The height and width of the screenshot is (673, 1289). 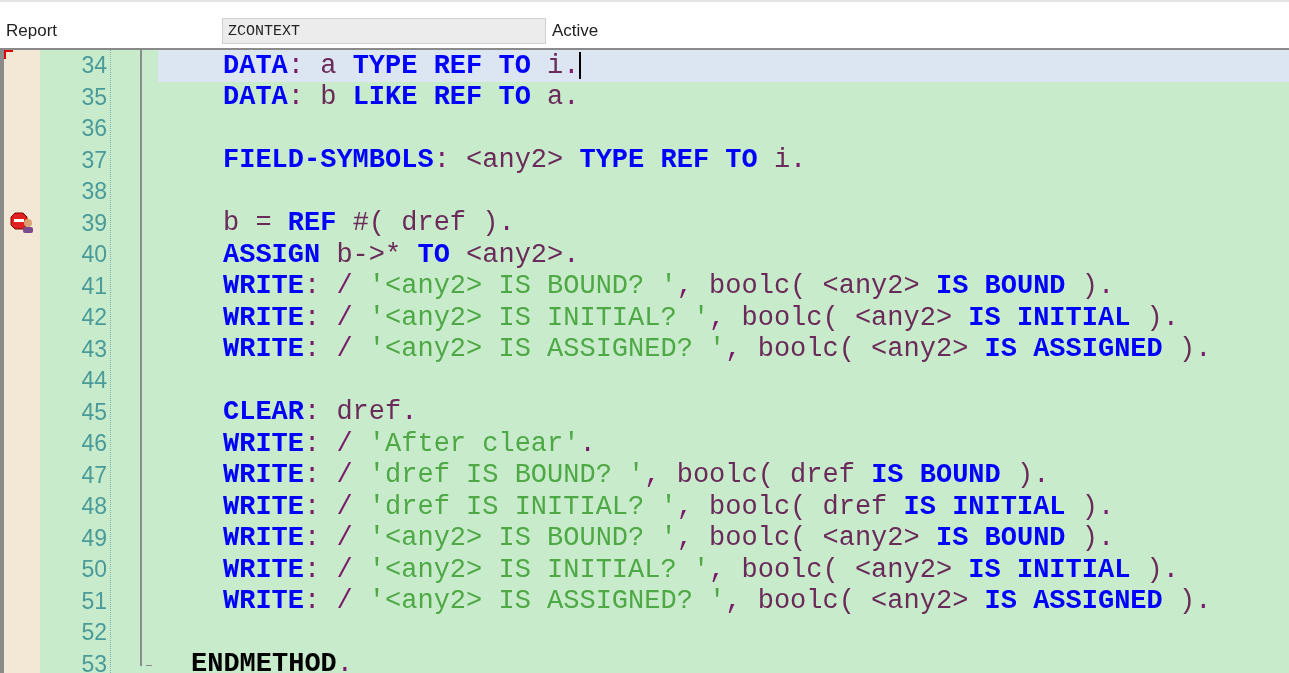 What do you see at coordinates (94, 507) in the screenshot?
I see `line-number: 48` at bounding box center [94, 507].